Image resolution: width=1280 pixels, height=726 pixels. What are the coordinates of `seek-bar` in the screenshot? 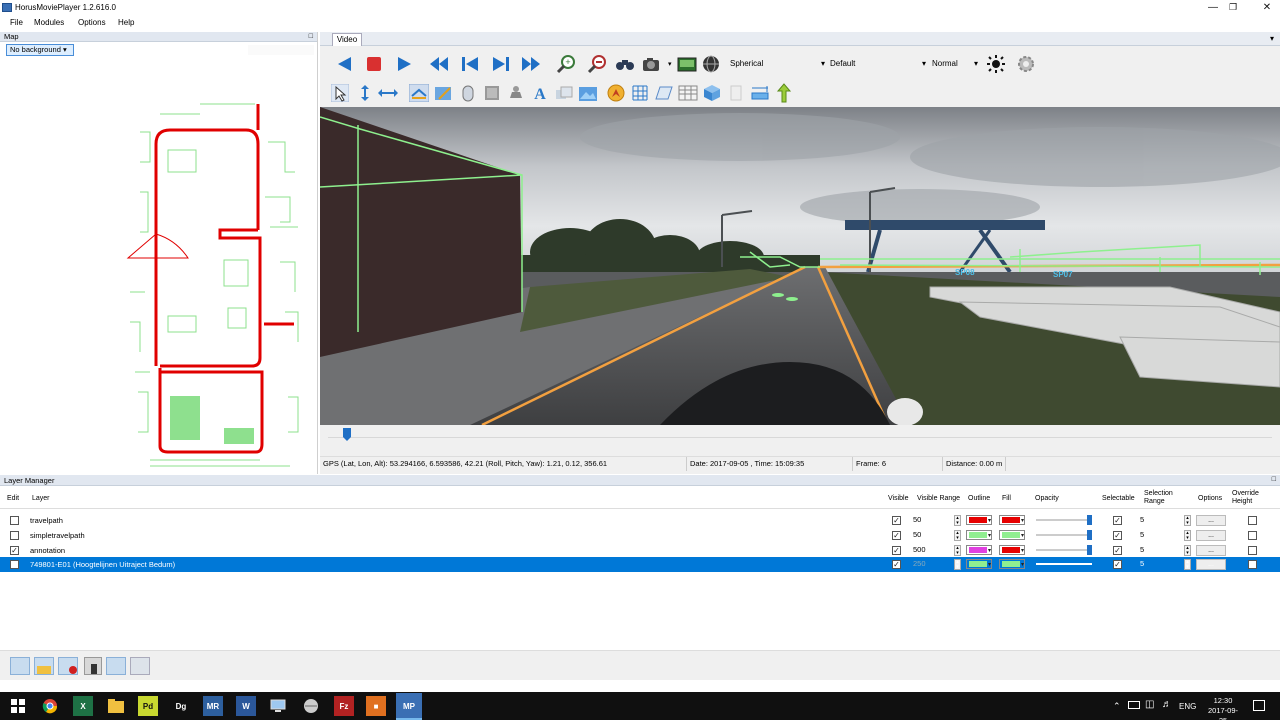 It's located at (800, 439).